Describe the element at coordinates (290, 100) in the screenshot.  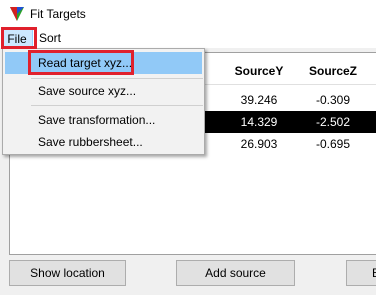
I see `table-row: 39.246 -0.309` at that location.